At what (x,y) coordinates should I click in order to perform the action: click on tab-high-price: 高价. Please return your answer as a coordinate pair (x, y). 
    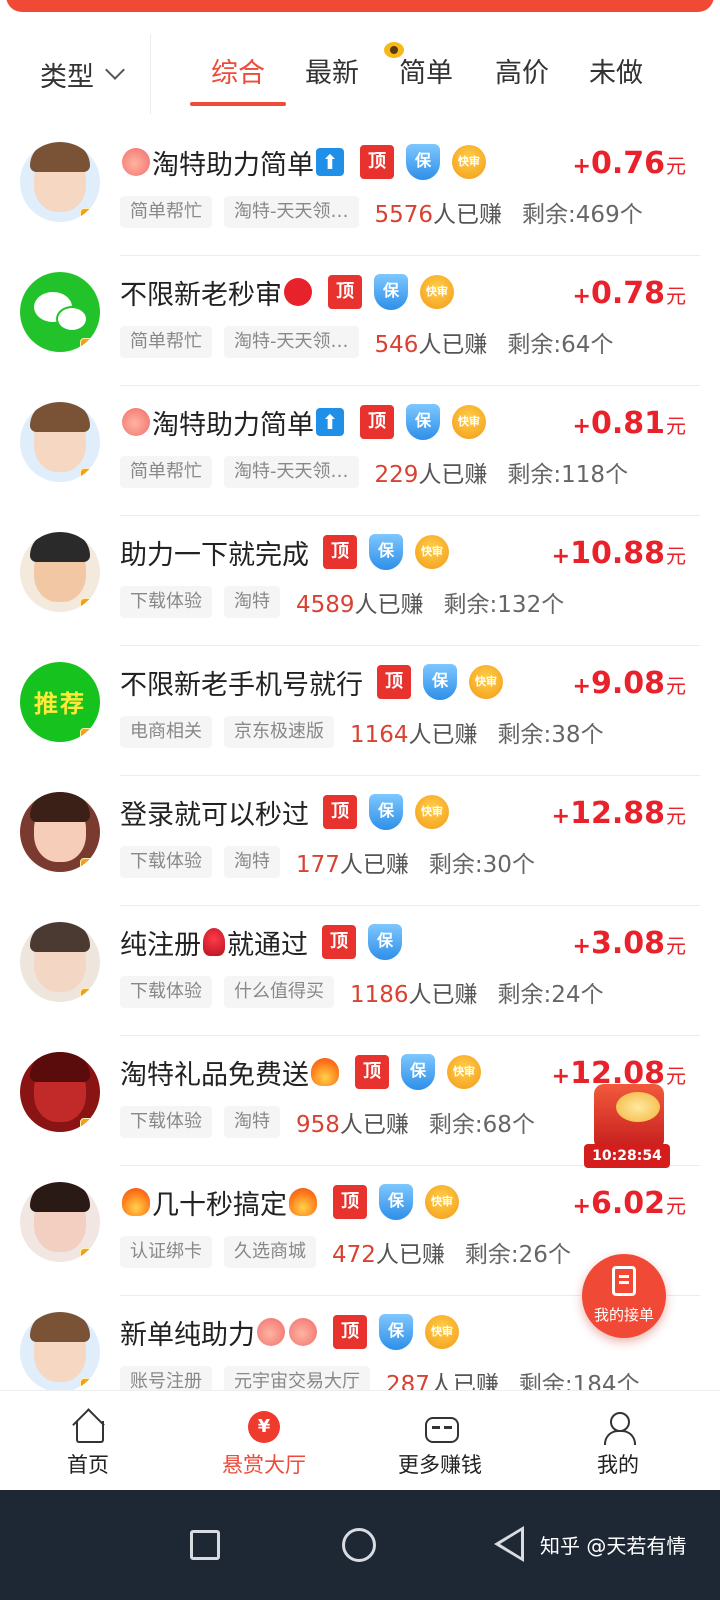
    Looking at the image, I should click on (522, 74).